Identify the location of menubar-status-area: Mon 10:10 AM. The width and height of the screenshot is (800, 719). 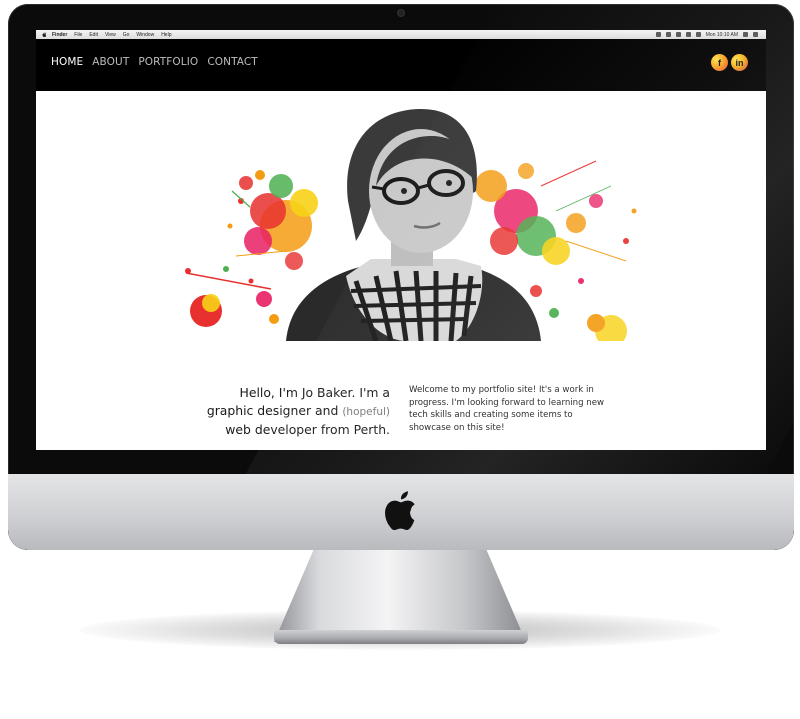
(706, 35).